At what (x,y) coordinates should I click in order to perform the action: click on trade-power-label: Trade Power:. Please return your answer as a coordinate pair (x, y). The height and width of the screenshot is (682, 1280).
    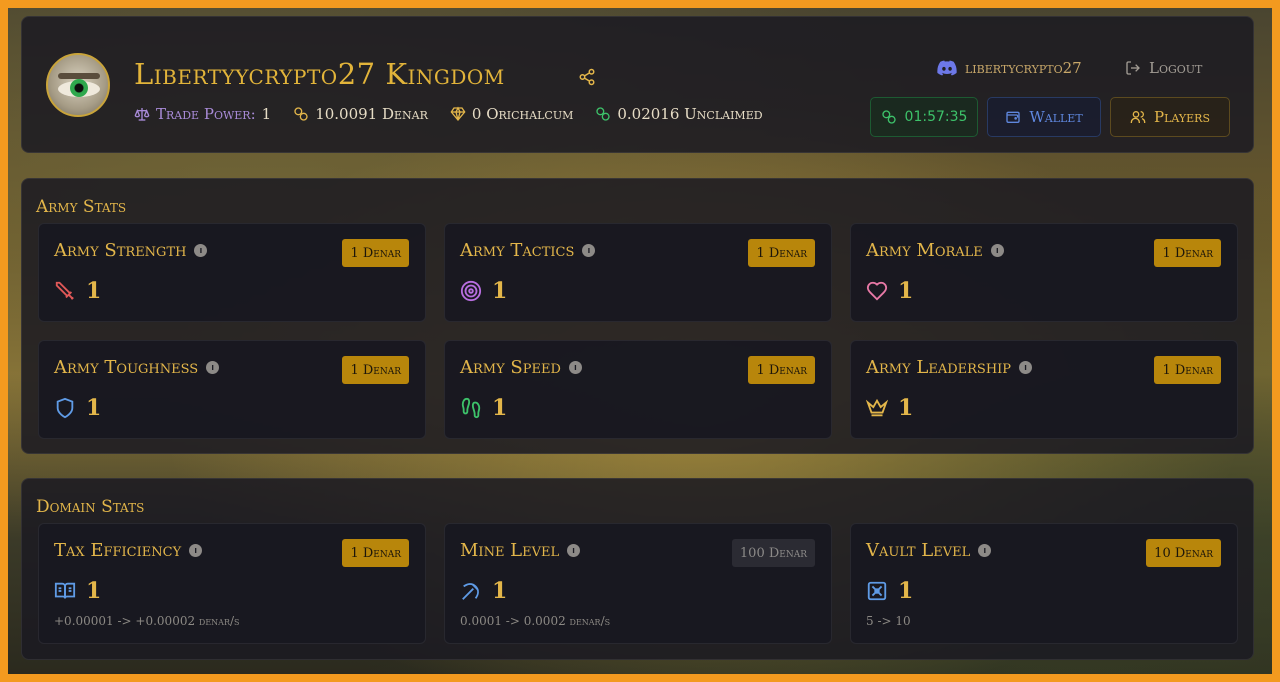
    Looking at the image, I should click on (206, 114).